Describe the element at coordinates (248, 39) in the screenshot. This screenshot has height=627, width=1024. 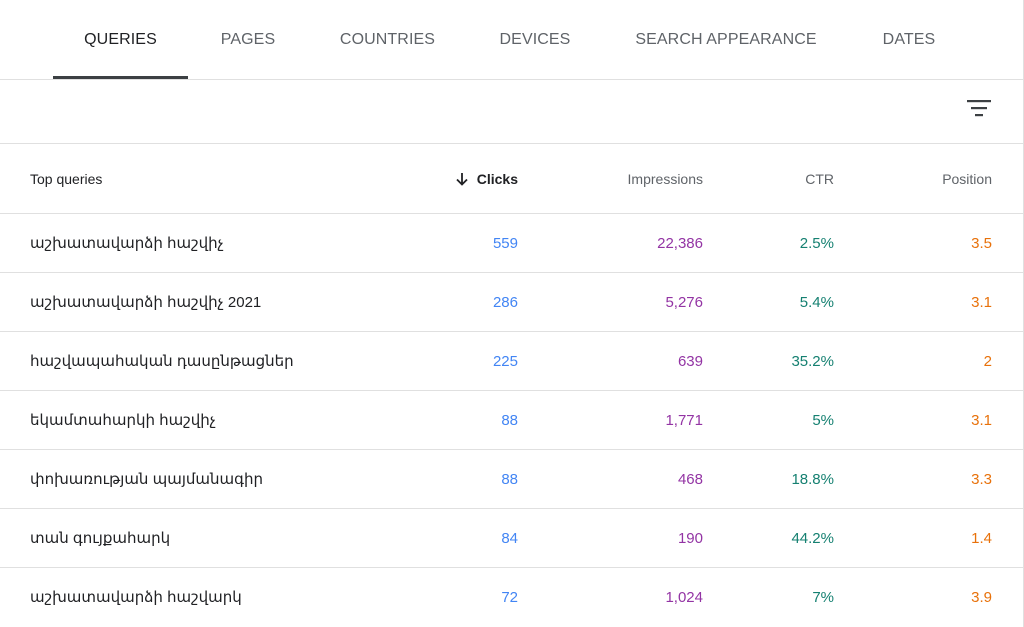
I see `tab-pages: PAGES` at that location.